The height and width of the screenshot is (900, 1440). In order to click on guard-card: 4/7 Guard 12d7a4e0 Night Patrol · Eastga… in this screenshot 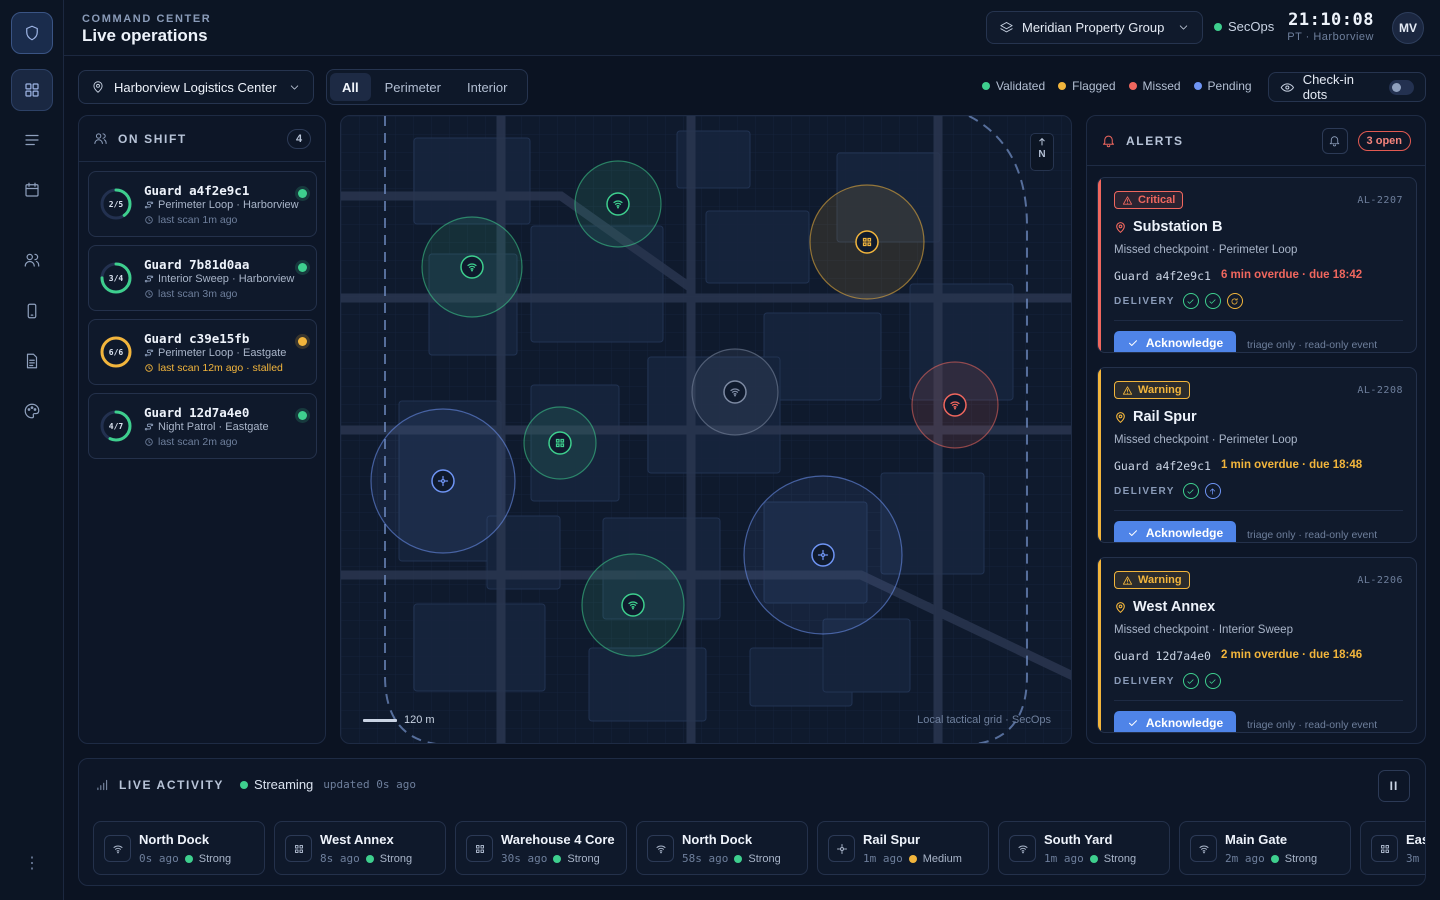, I will do `click(202, 426)`.